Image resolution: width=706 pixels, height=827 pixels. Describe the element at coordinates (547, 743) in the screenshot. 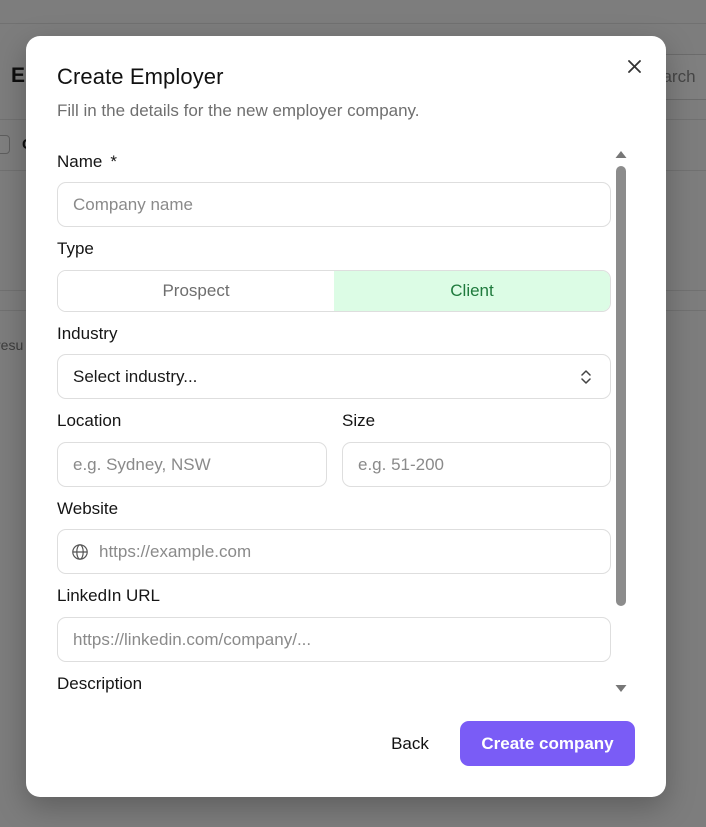

I see `create-company-button: Create company` at that location.